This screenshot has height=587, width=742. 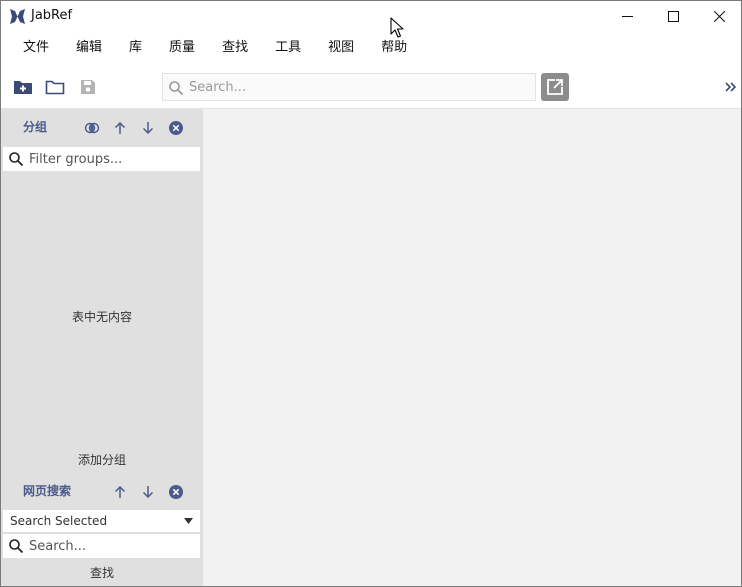 What do you see at coordinates (102, 459) in the screenshot?
I see `add-group-button: 添加分组` at bounding box center [102, 459].